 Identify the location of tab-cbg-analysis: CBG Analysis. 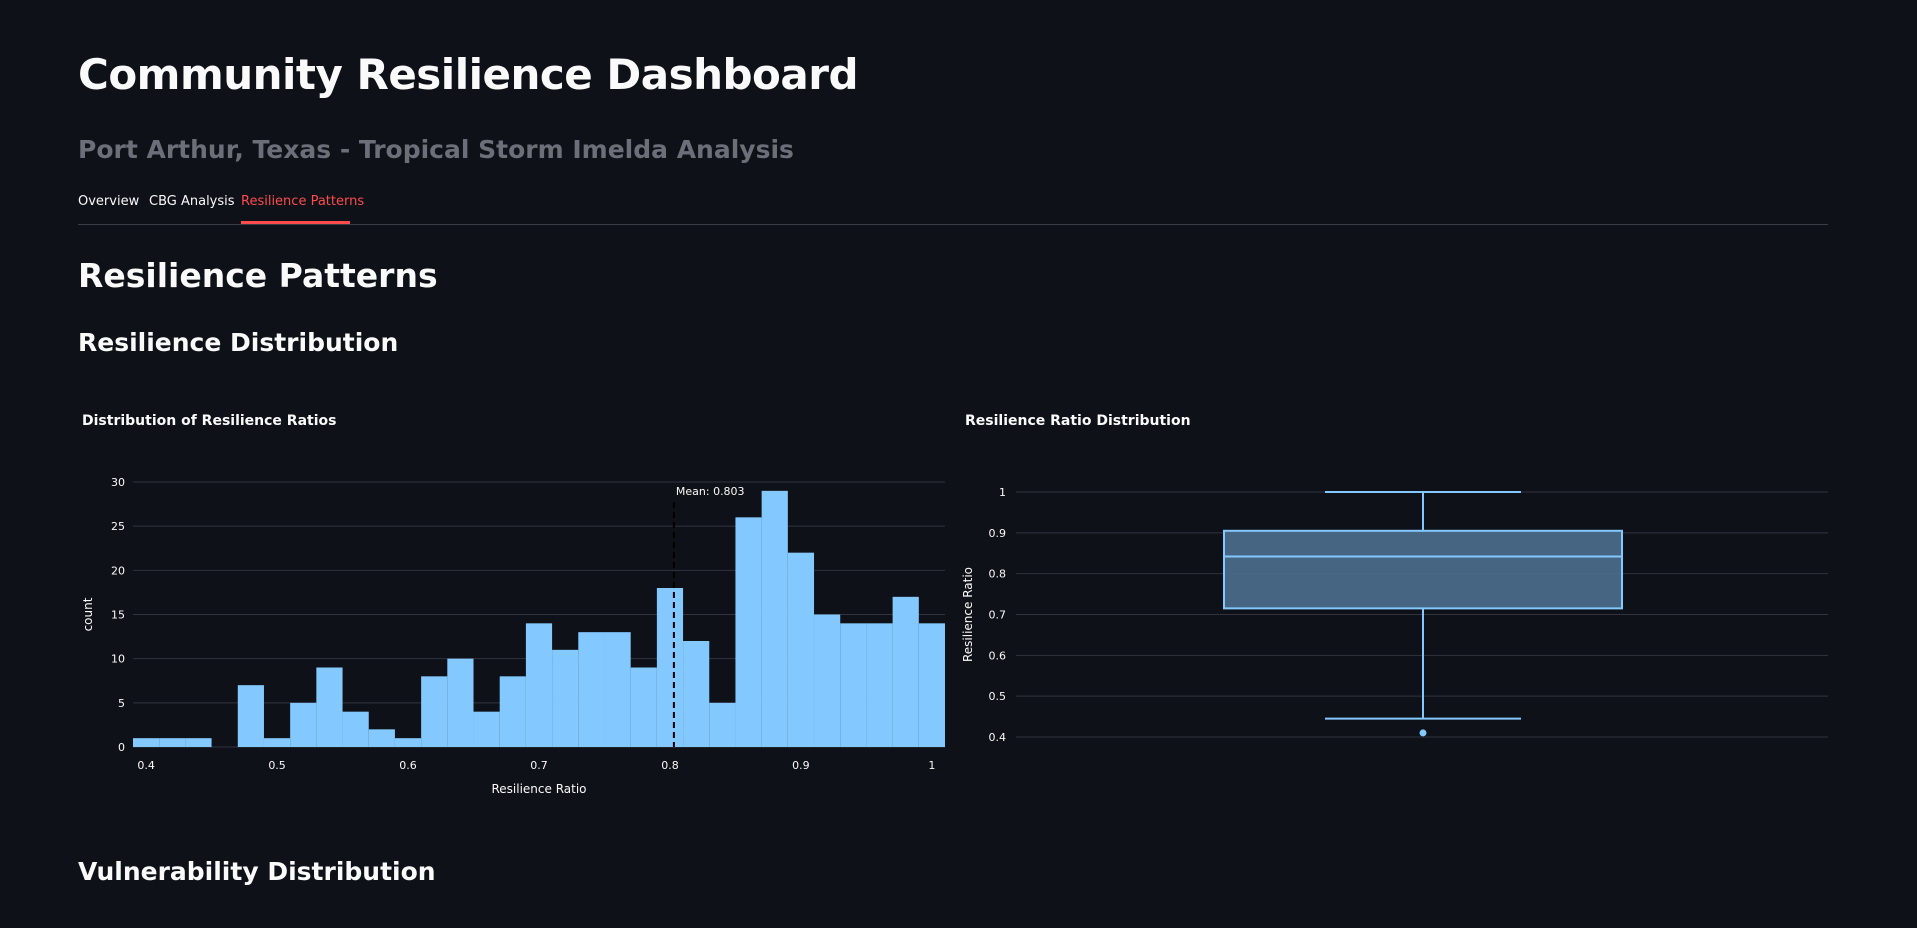
(192, 201).